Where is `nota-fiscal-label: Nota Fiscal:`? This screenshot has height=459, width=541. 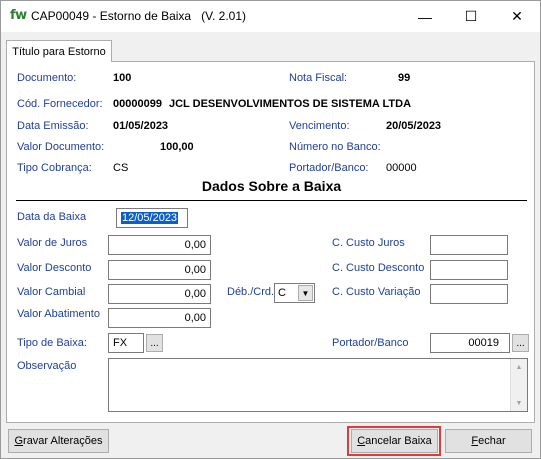 nota-fiscal-label: Nota Fiscal: is located at coordinates (318, 78).